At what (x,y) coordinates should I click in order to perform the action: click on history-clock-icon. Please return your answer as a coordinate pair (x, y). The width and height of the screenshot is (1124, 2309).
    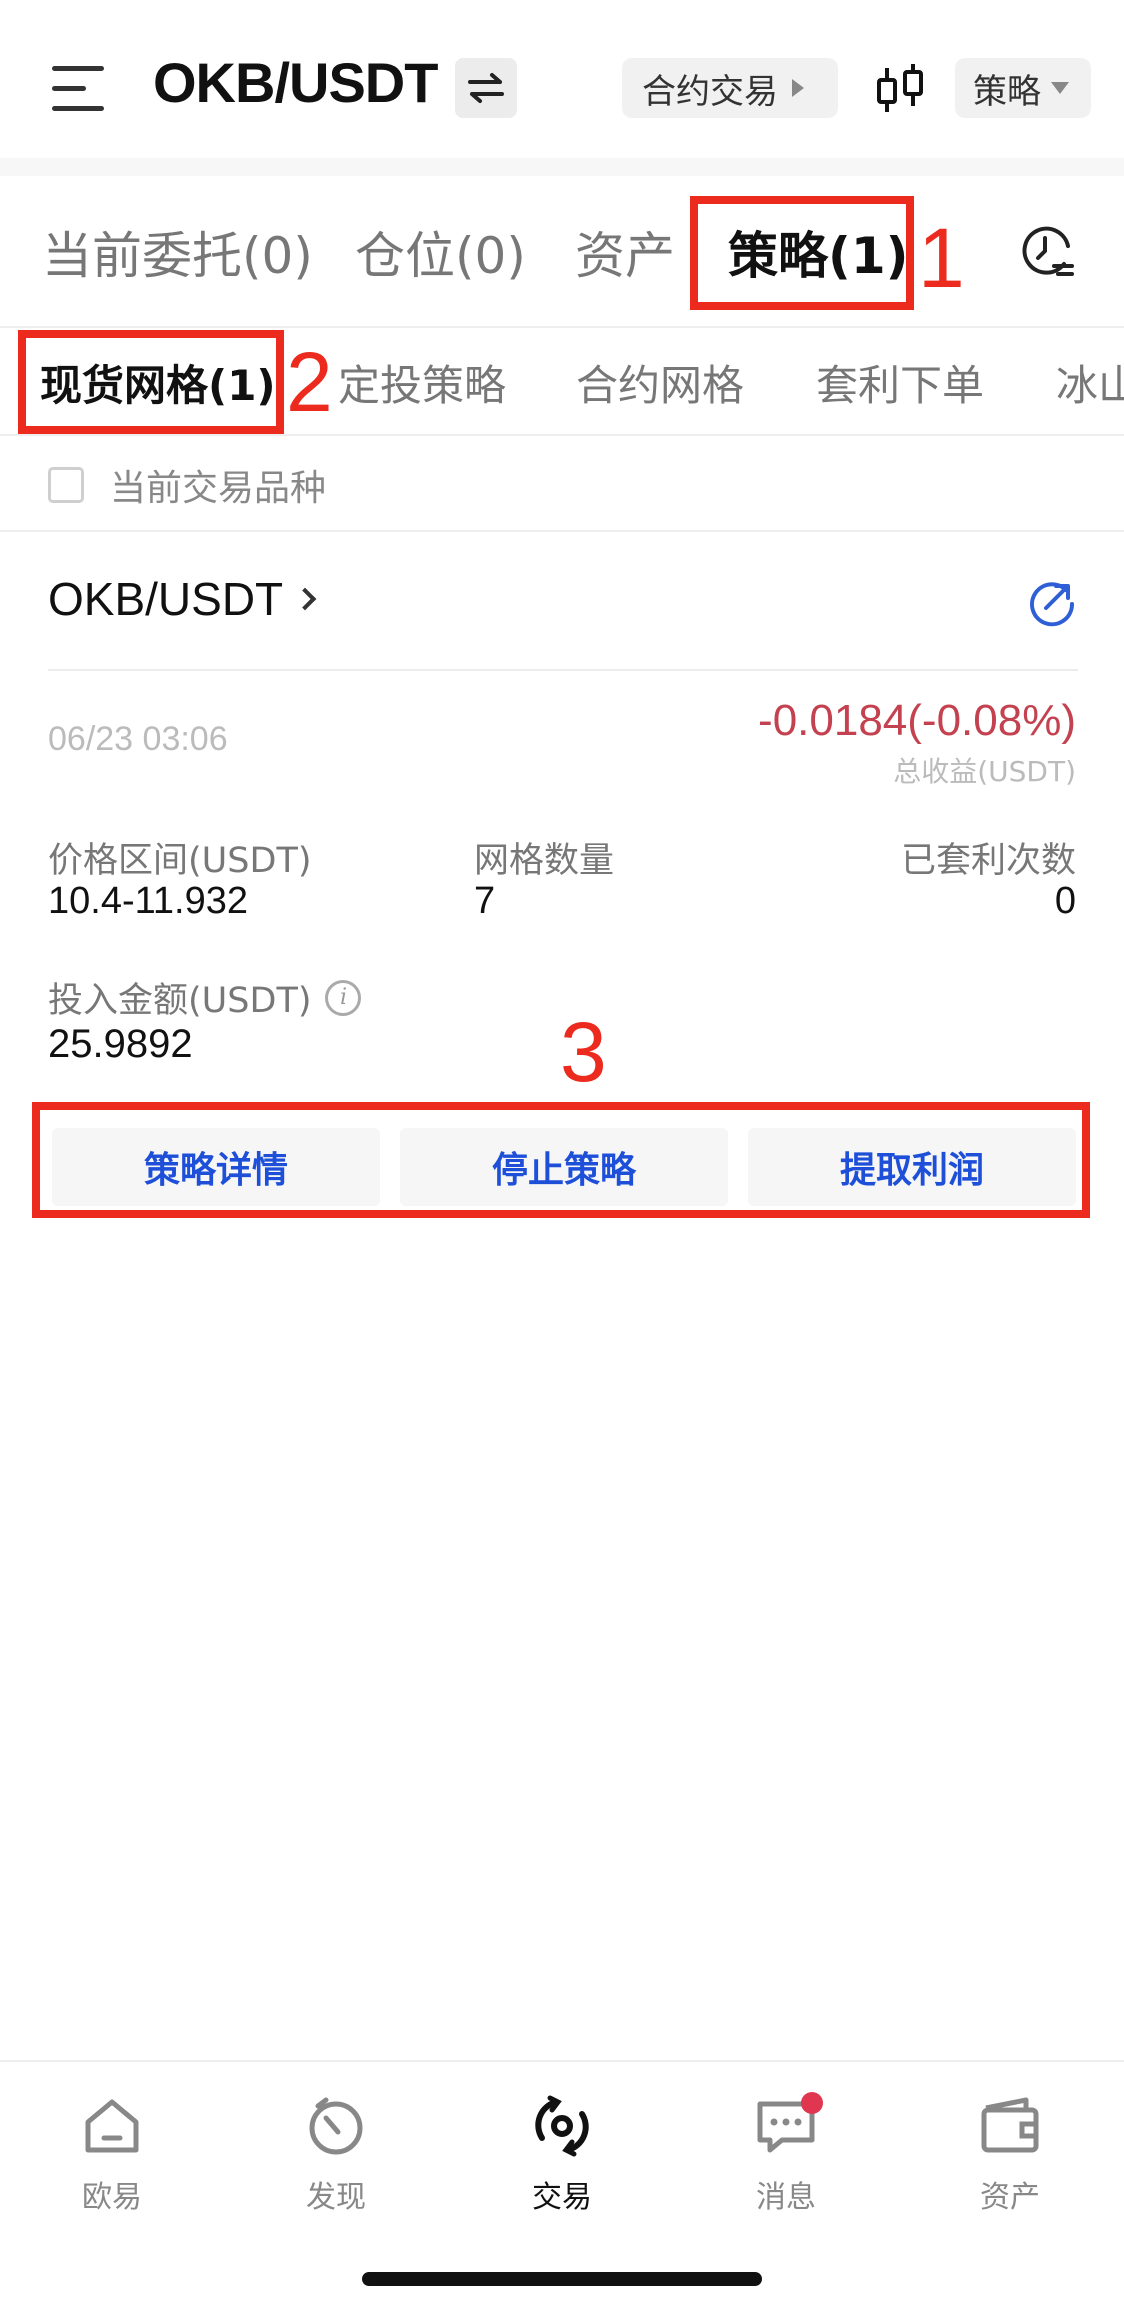
    Looking at the image, I should click on (1047, 251).